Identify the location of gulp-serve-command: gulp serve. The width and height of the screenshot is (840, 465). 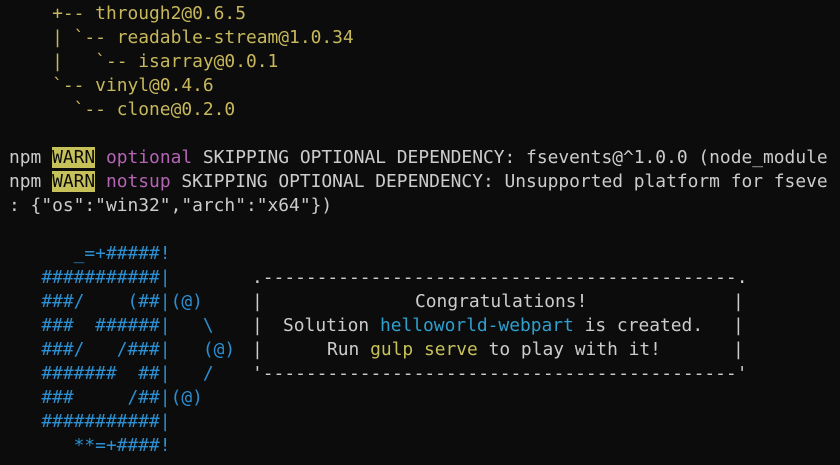
(424, 349).